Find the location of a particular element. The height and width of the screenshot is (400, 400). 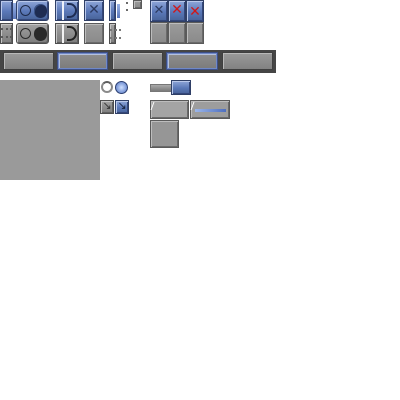

titlebar-close-blue: ✕ is located at coordinates (159, 11).